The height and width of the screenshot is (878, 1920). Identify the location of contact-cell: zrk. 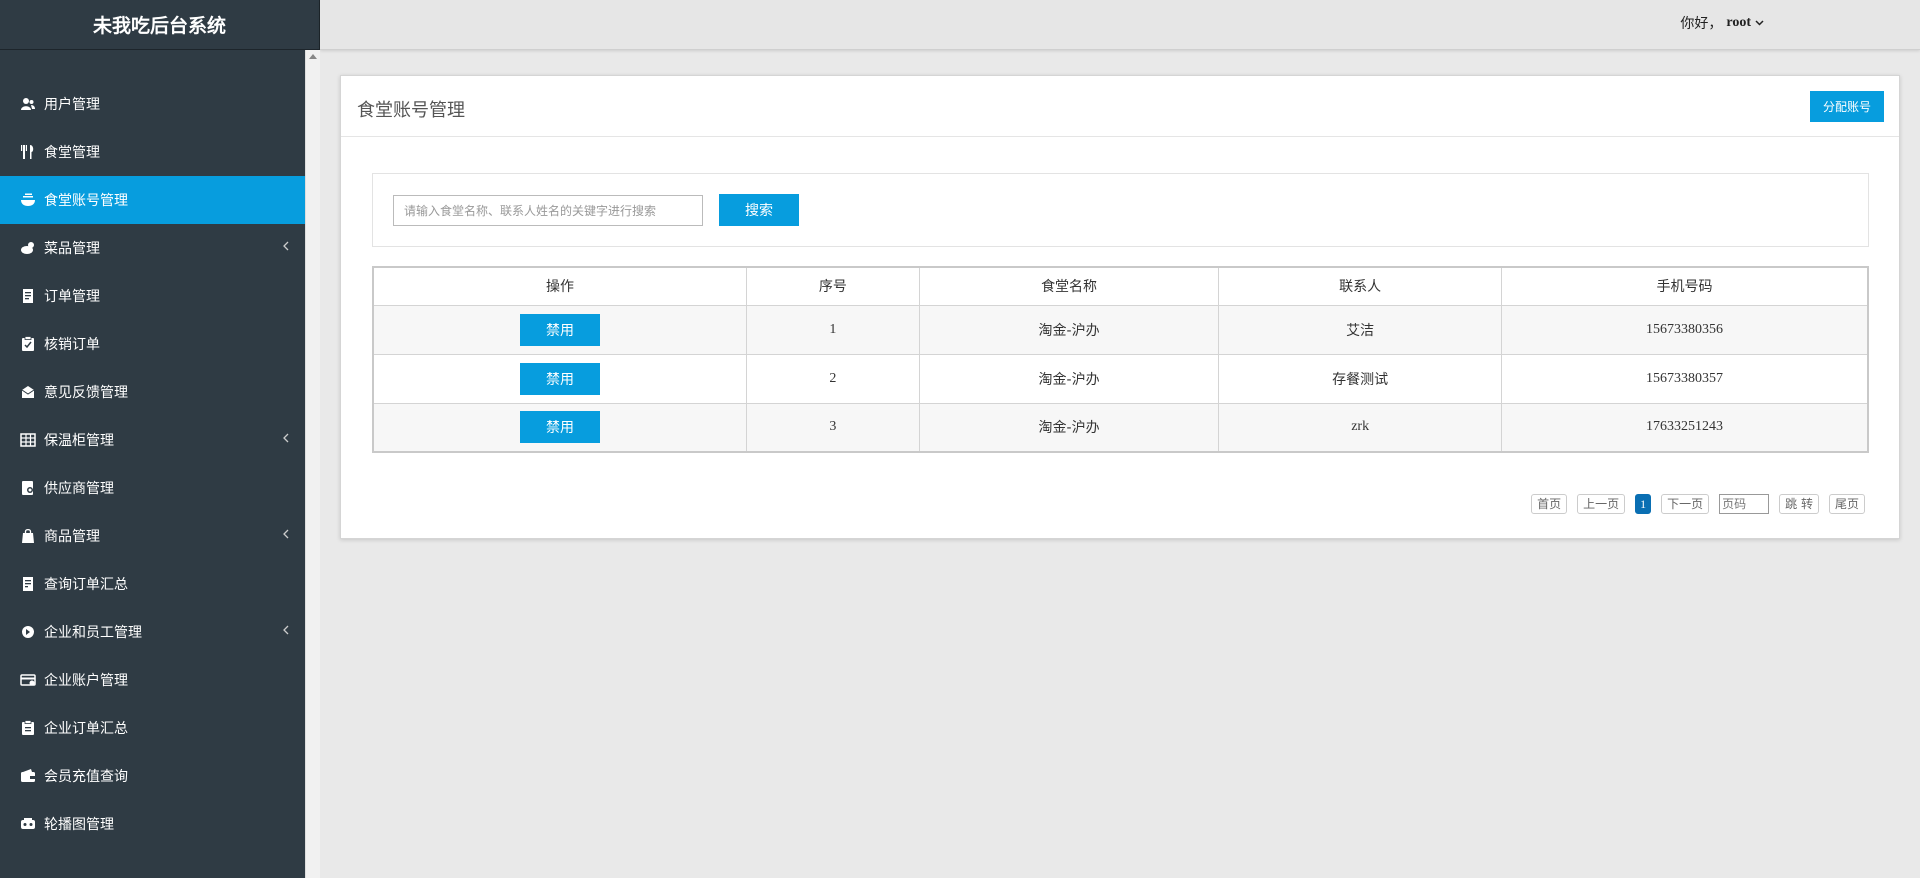
(1360, 427).